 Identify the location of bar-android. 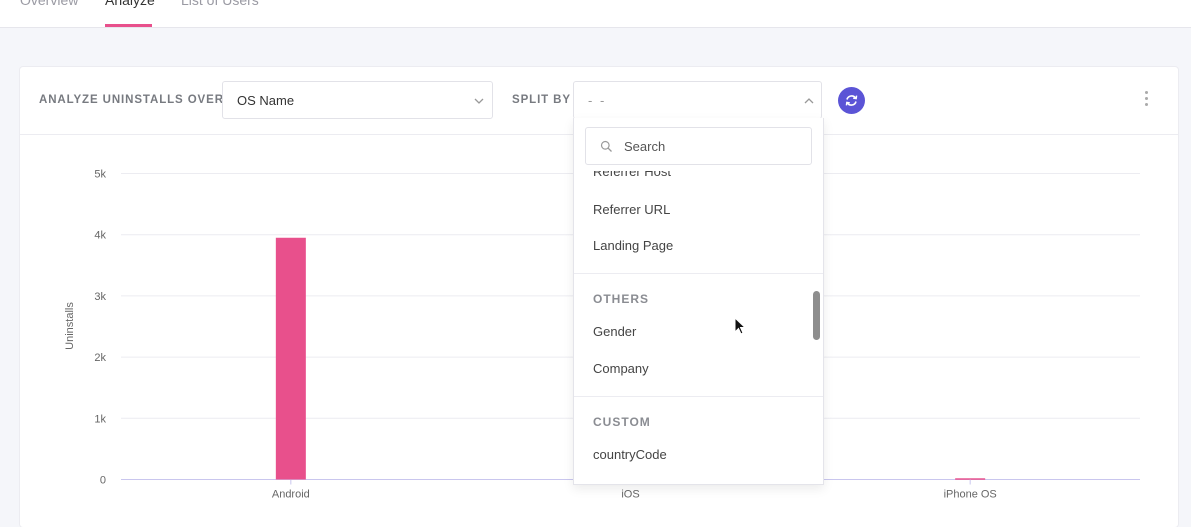
(290, 358).